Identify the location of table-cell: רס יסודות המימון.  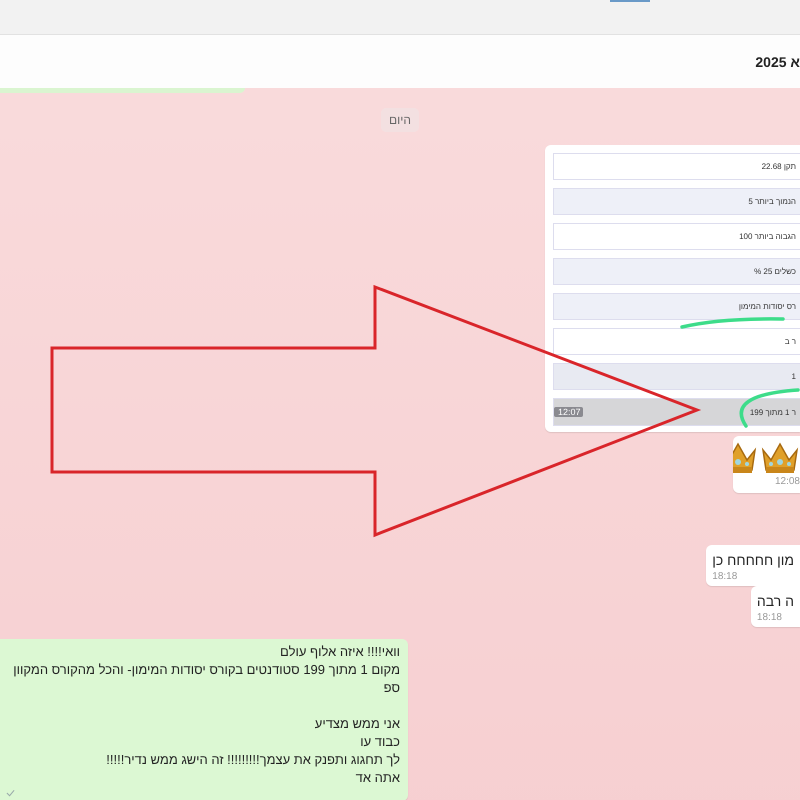
(767, 306).